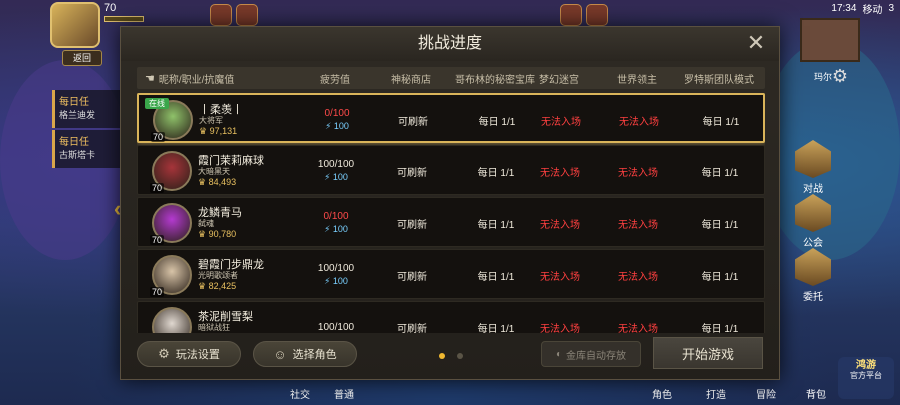 This screenshot has height=405, width=900. What do you see at coordinates (813, 221) in the screenshot?
I see `menu-guild: 公会` at bounding box center [813, 221].